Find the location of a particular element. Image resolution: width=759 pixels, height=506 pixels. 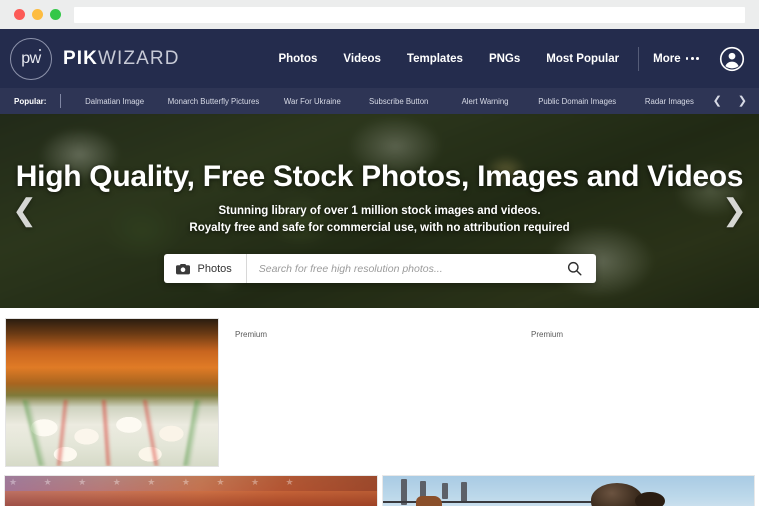

nav-item-photos: Photos is located at coordinates (297, 59).